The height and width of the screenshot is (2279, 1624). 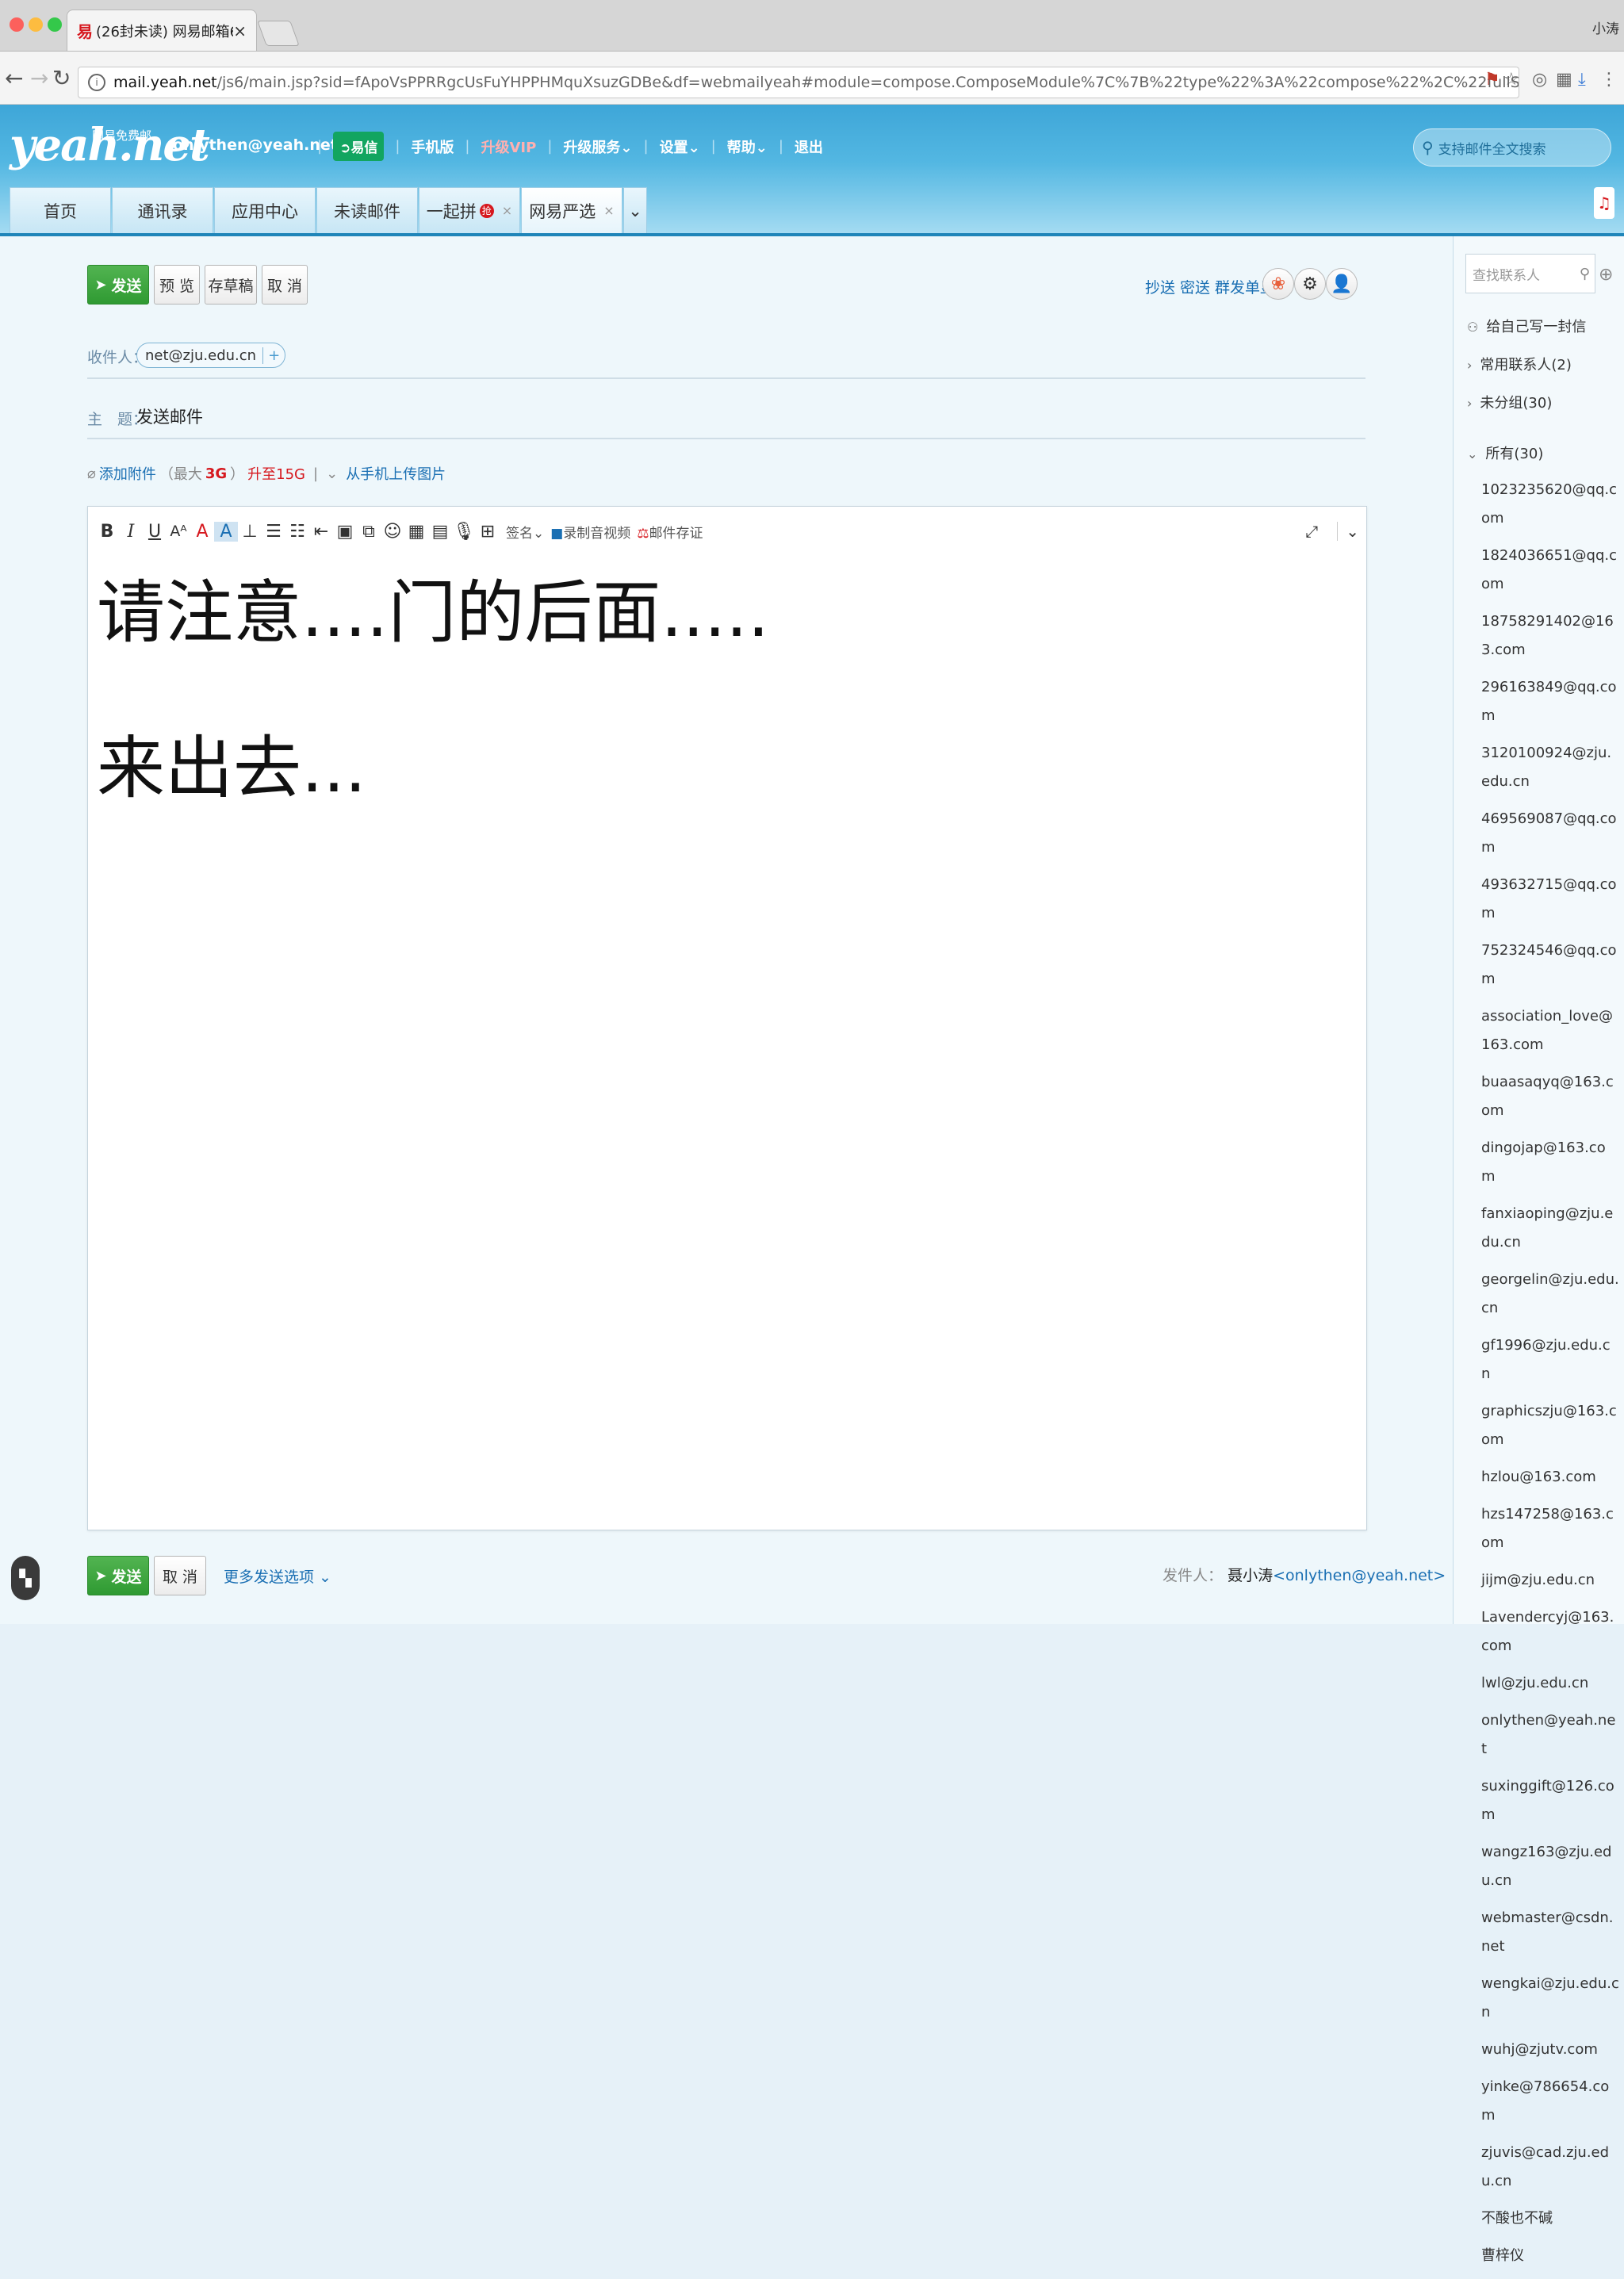 I want to click on cc-link: 抄送, so click(x=1160, y=286).